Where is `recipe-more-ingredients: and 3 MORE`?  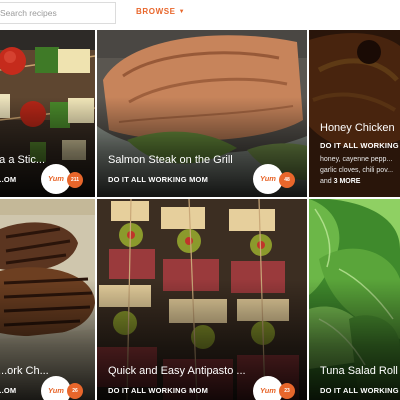
recipe-more-ingredients: and 3 MORE is located at coordinates (340, 182).